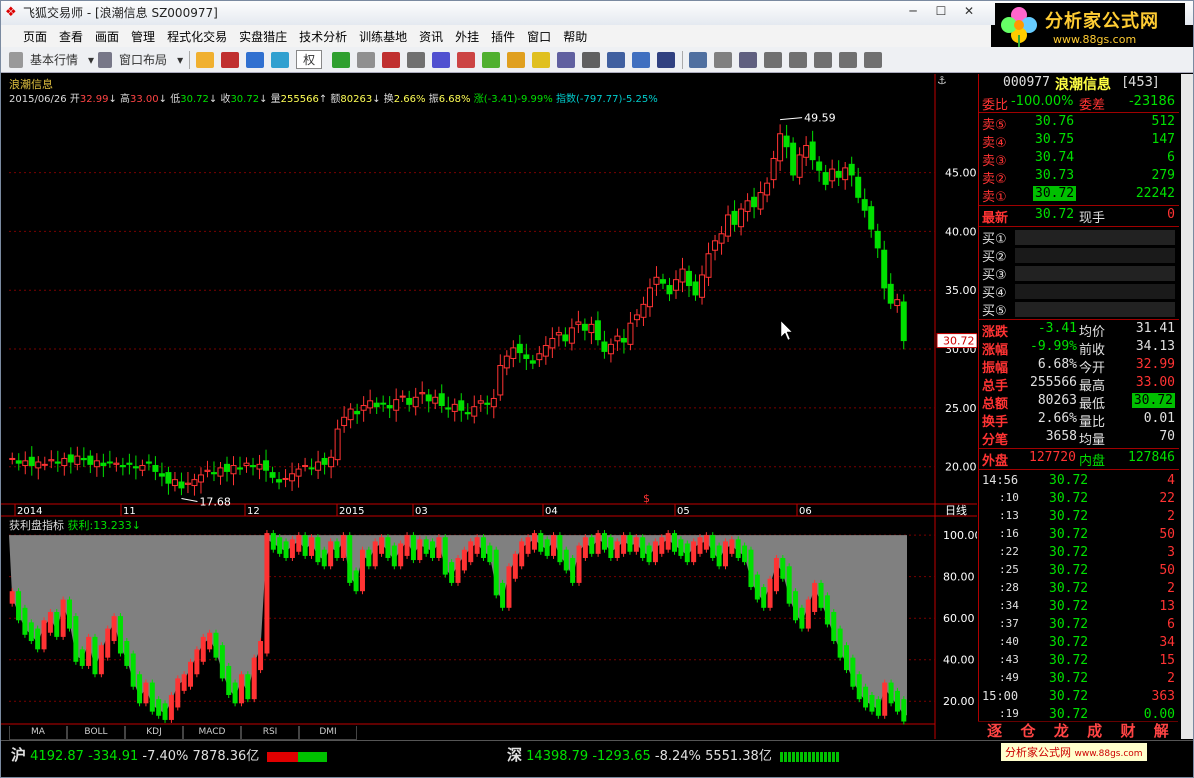 The image size is (1194, 778). I want to click on menu-item-0: 页面, so click(35, 36).